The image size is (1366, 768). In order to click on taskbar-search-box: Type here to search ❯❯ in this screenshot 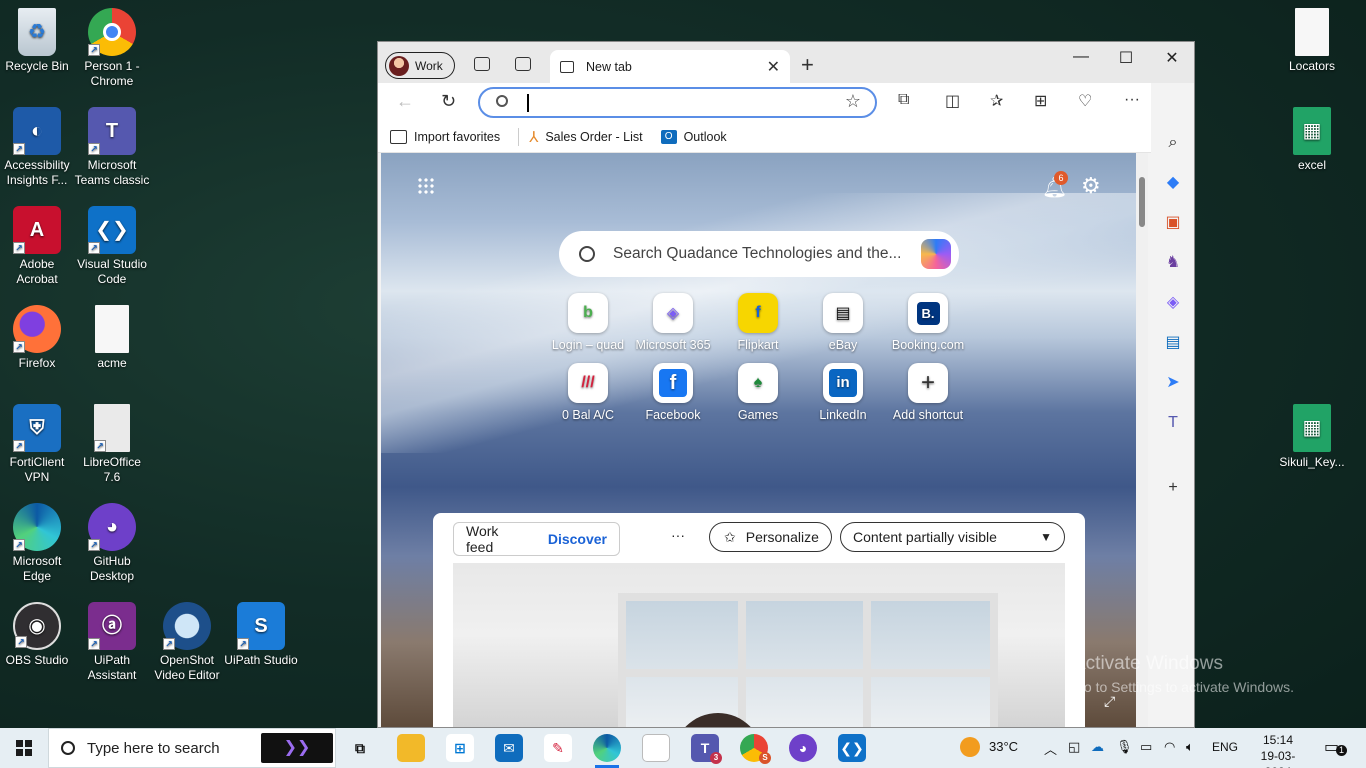, I will do `click(192, 748)`.